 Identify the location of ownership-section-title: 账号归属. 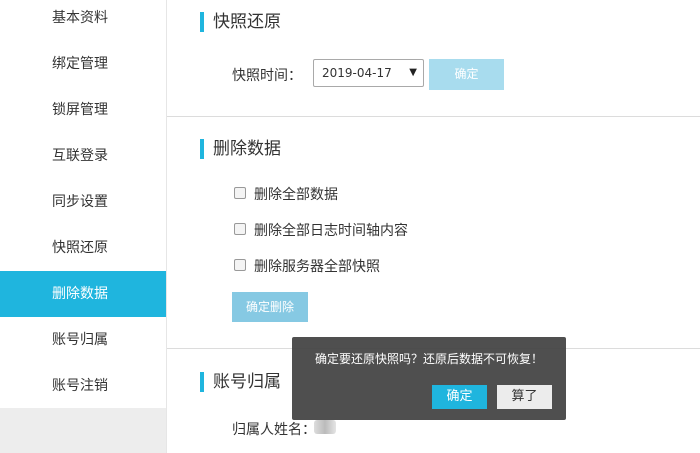
(240, 382).